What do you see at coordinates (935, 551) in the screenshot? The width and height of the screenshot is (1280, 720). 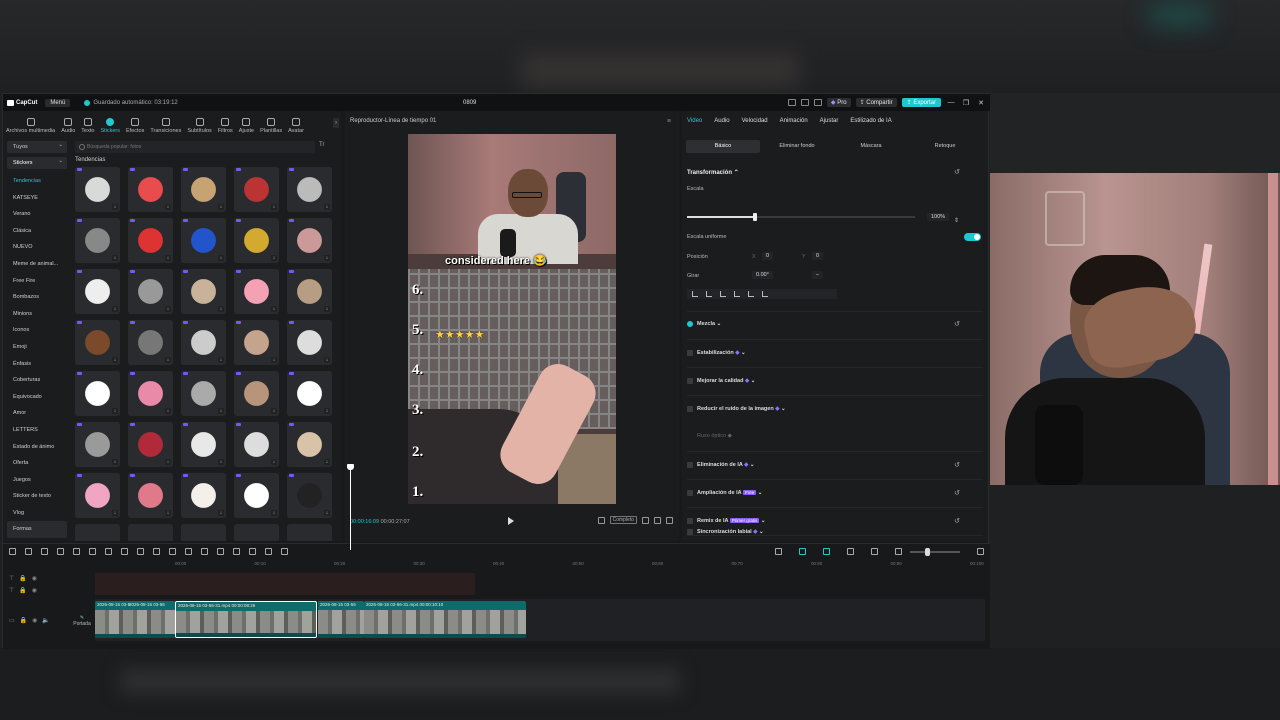 I see `zoom-slider` at bounding box center [935, 551].